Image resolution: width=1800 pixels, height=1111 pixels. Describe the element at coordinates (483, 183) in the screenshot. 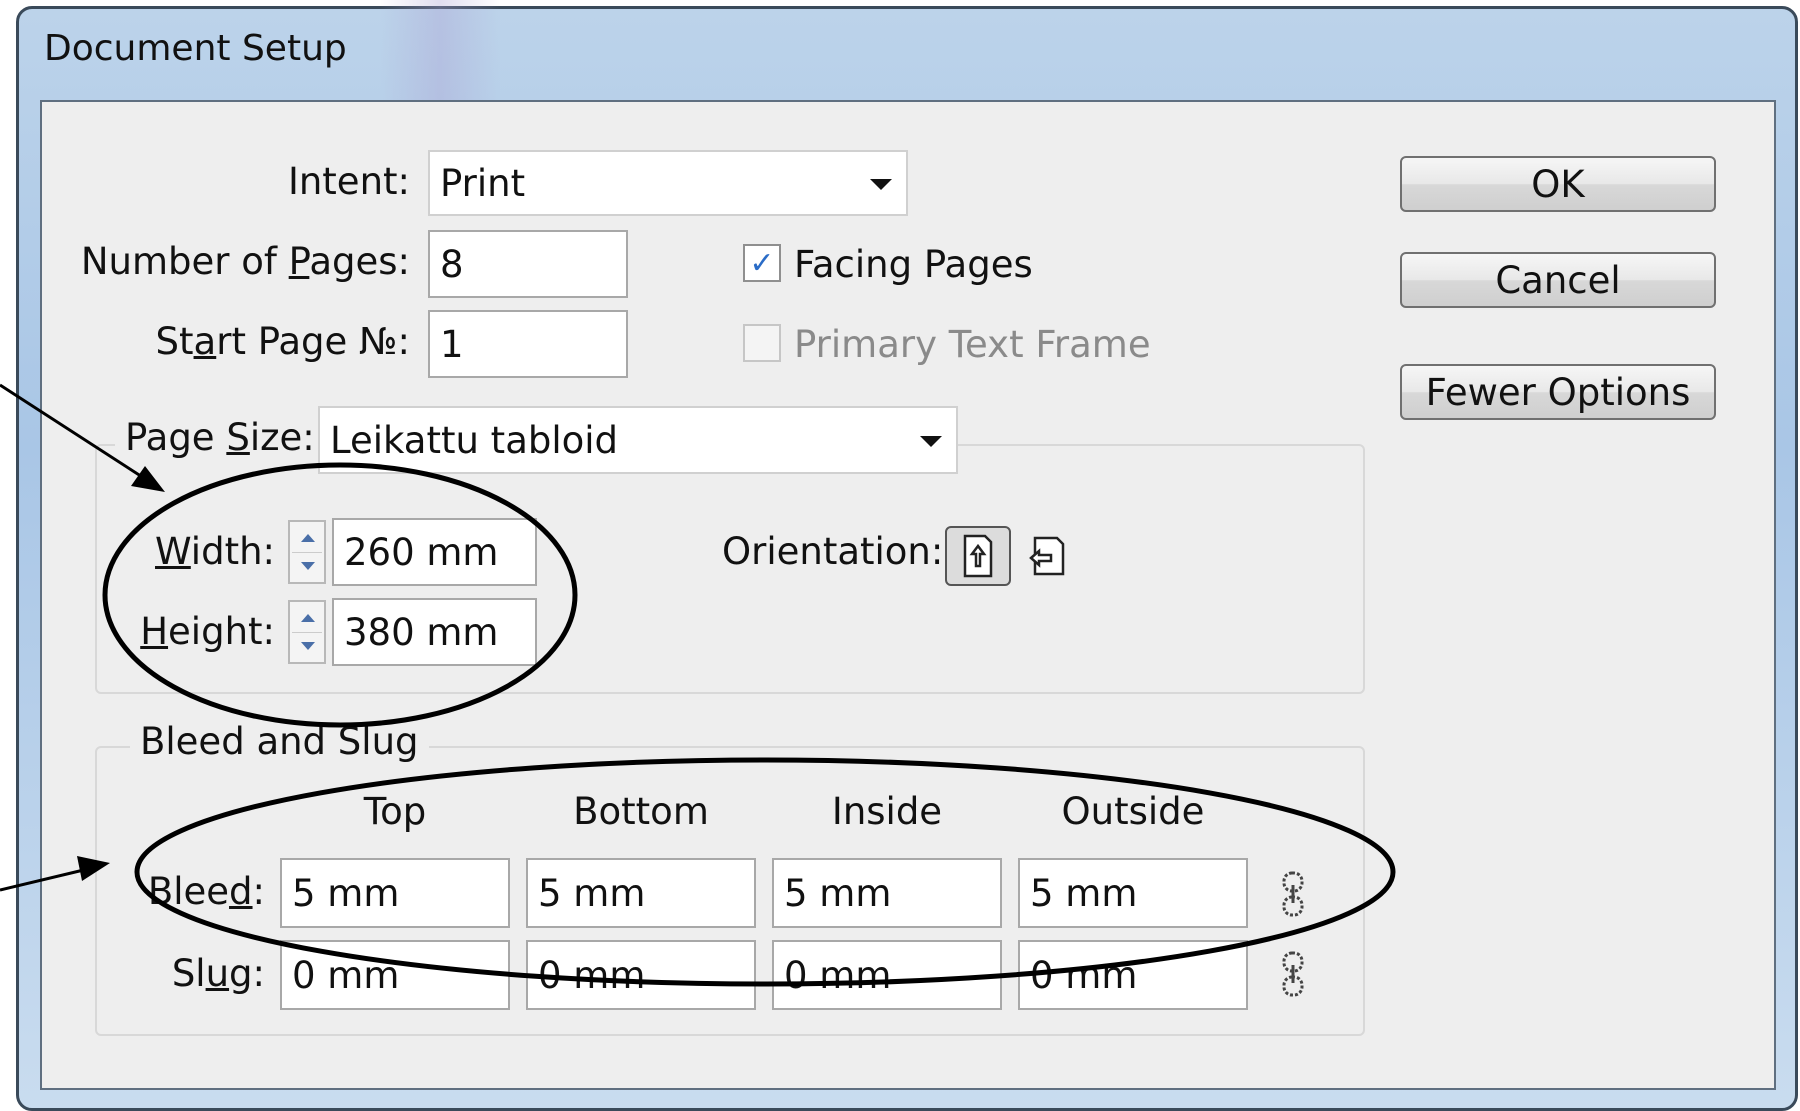

I see `intent-value: Print` at that location.